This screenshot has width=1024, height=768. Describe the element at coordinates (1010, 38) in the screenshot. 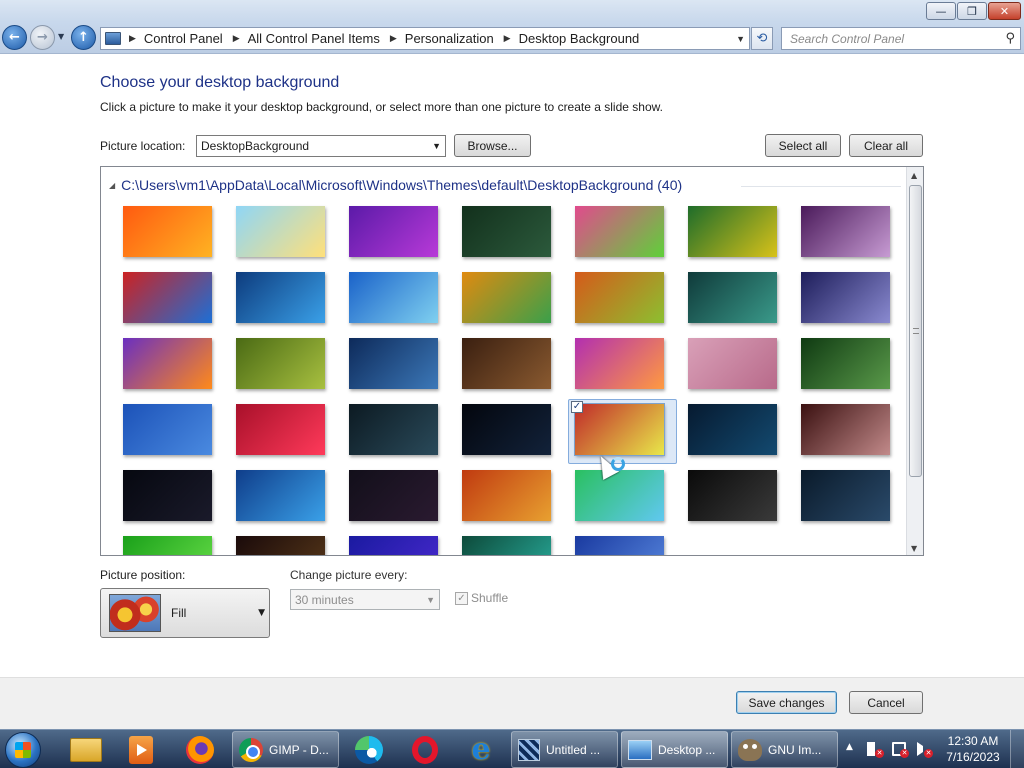

I see `search-icon: ⚲` at that location.